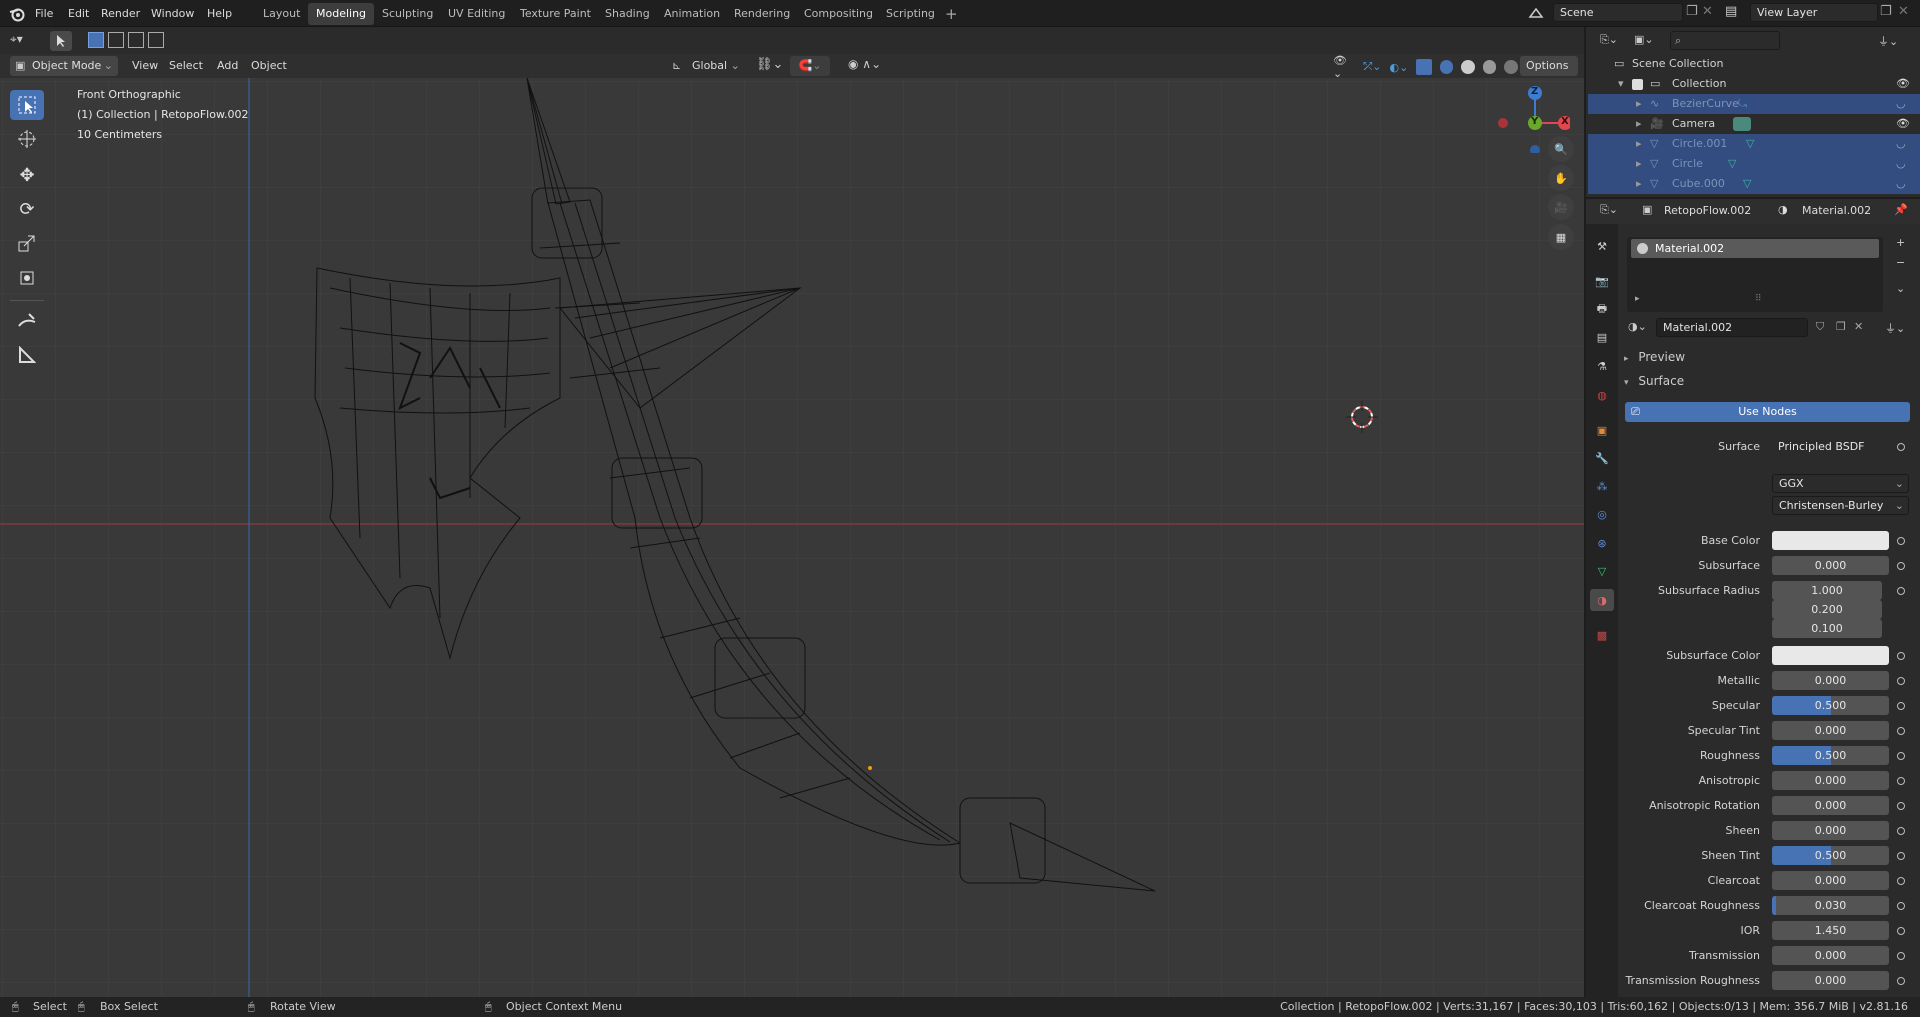  Describe the element at coordinates (1901, 209) in the screenshot. I see `pin-icon: 📌` at that location.